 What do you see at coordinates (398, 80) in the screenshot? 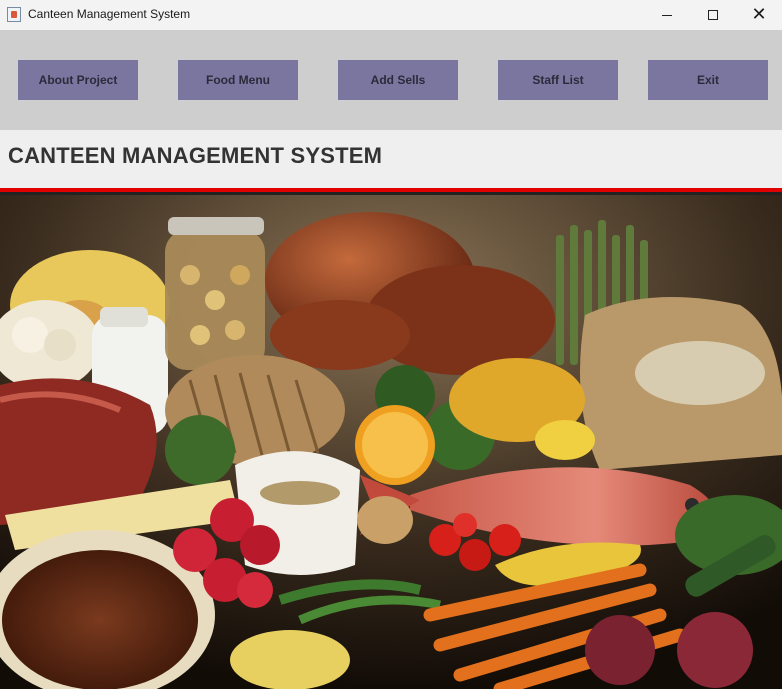
I see `add-sells-button: Add Sells` at bounding box center [398, 80].